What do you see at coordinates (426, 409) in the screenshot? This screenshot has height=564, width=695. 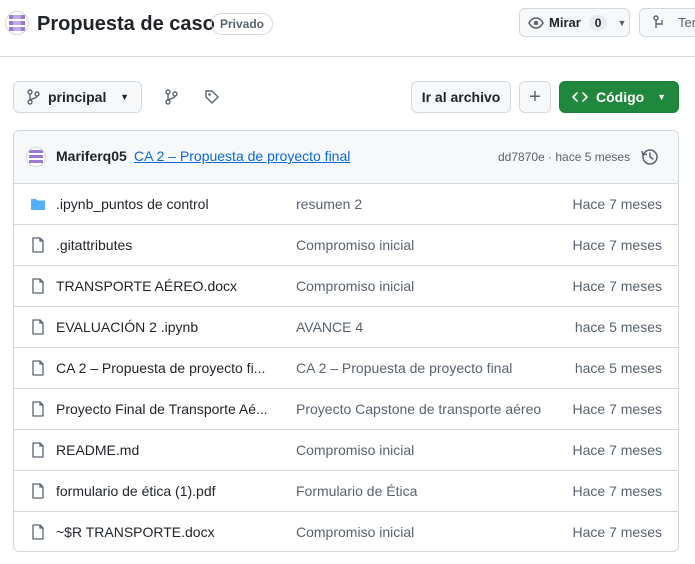 I see `file-commit-message: Proyecto Capstone de transporte aéreo` at bounding box center [426, 409].